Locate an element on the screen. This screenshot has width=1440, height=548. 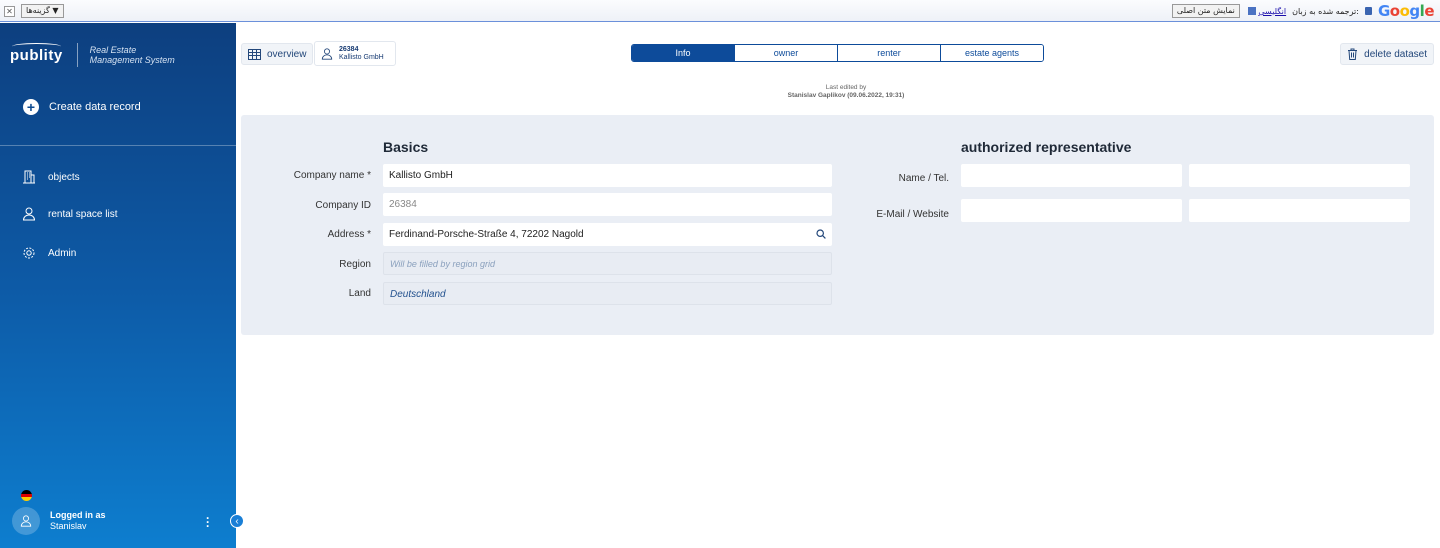
dropdown-icon is located at coordinates (1251, 11).